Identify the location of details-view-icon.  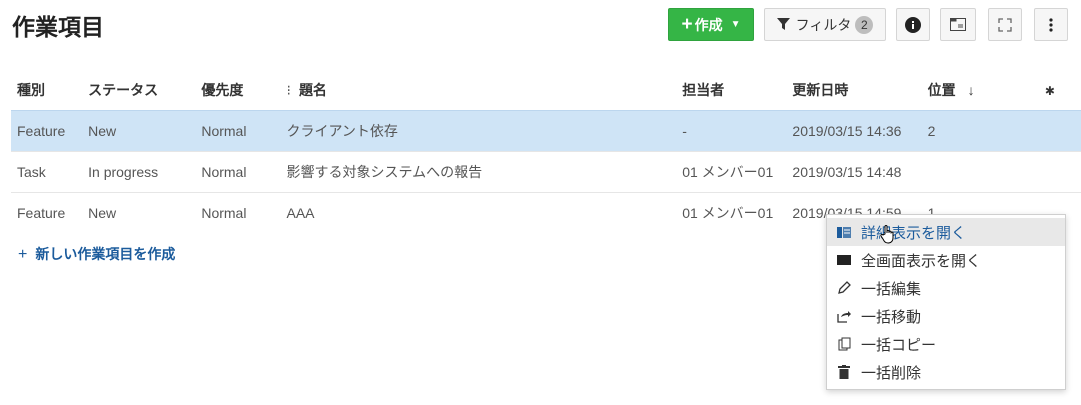
(958, 24).